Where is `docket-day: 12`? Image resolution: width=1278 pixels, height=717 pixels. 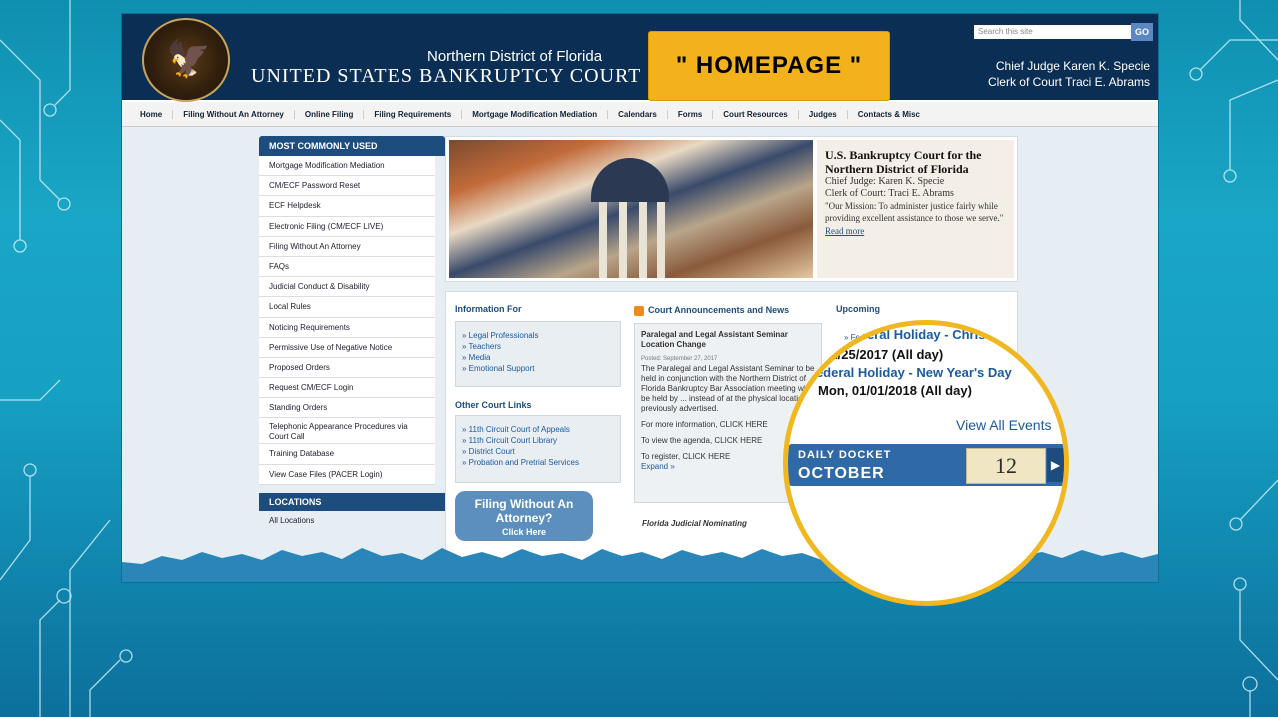
docket-day: 12 is located at coordinates (1006, 466).